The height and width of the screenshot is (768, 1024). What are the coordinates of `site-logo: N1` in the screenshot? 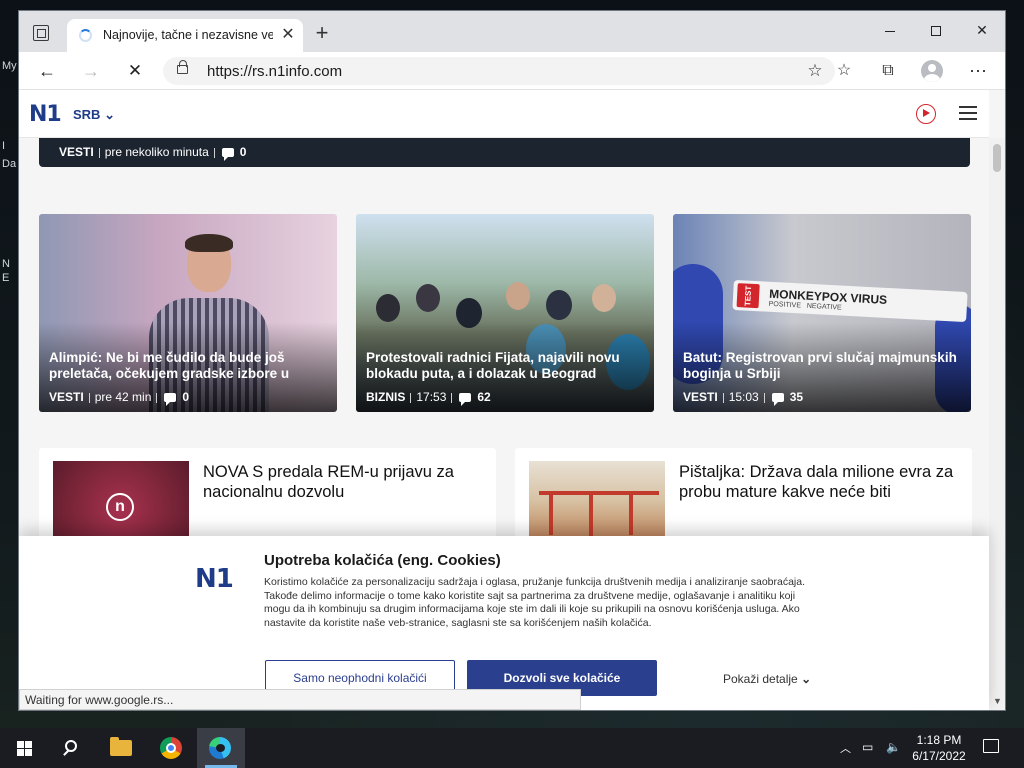 It's located at (45, 114).